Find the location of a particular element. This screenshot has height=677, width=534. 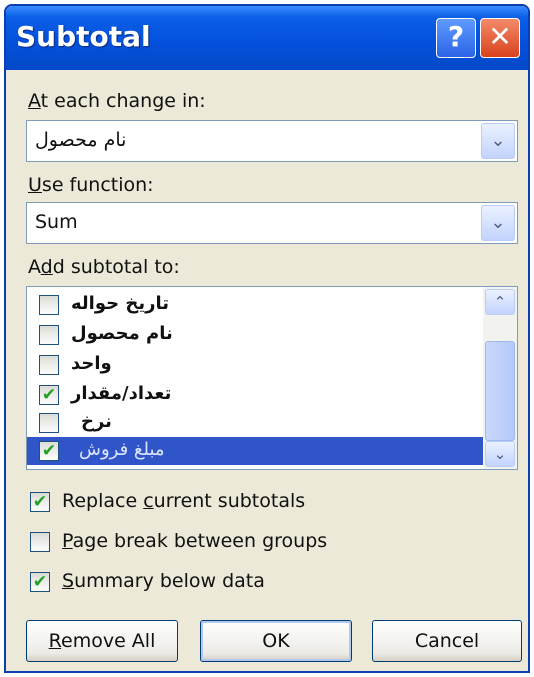

ok-button: OK is located at coordinates (276, 641).